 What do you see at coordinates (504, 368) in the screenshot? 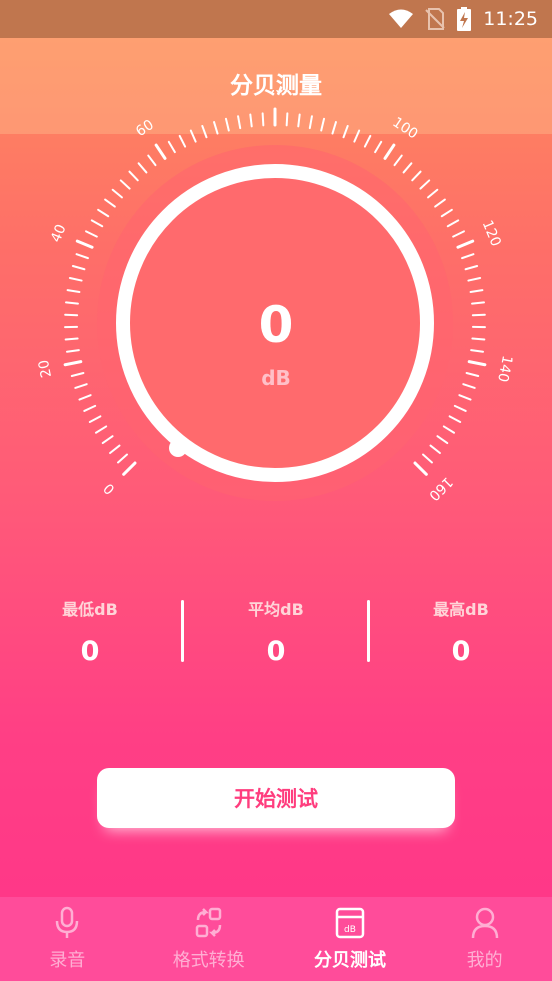
I see `gauge-scale-label: 140` at bounding box center [504, 368].